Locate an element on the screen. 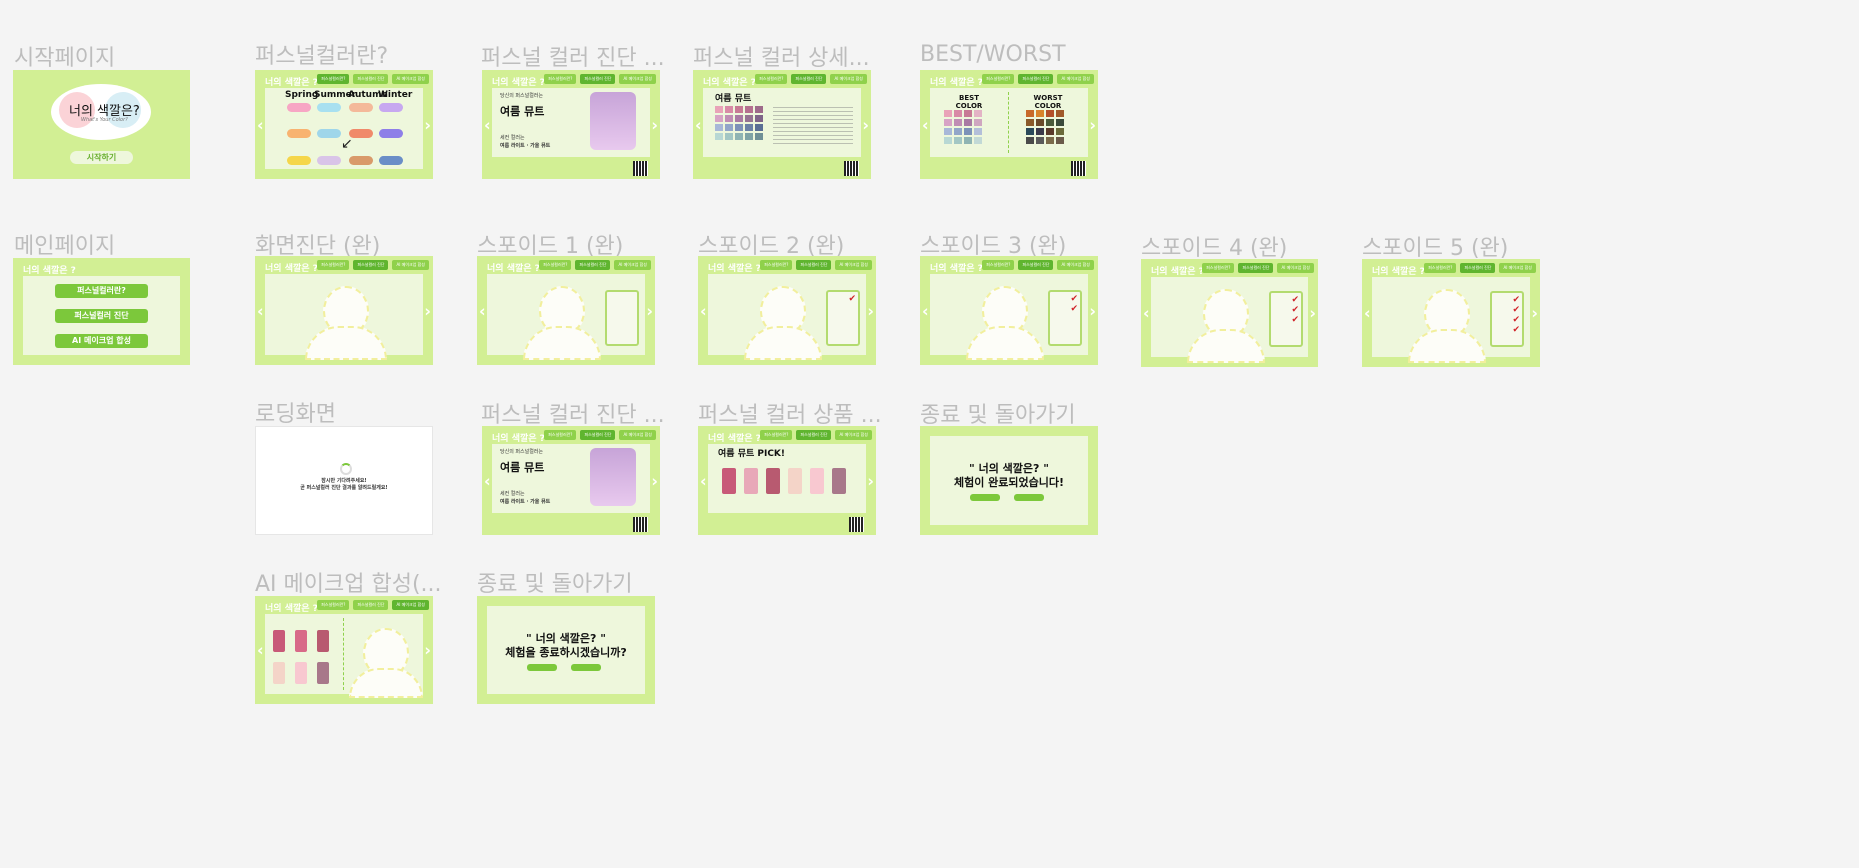  frame-end-1: " 너의 색깔은? " 체험이 완료되었습니다! is located at coordinates (1009, 480).